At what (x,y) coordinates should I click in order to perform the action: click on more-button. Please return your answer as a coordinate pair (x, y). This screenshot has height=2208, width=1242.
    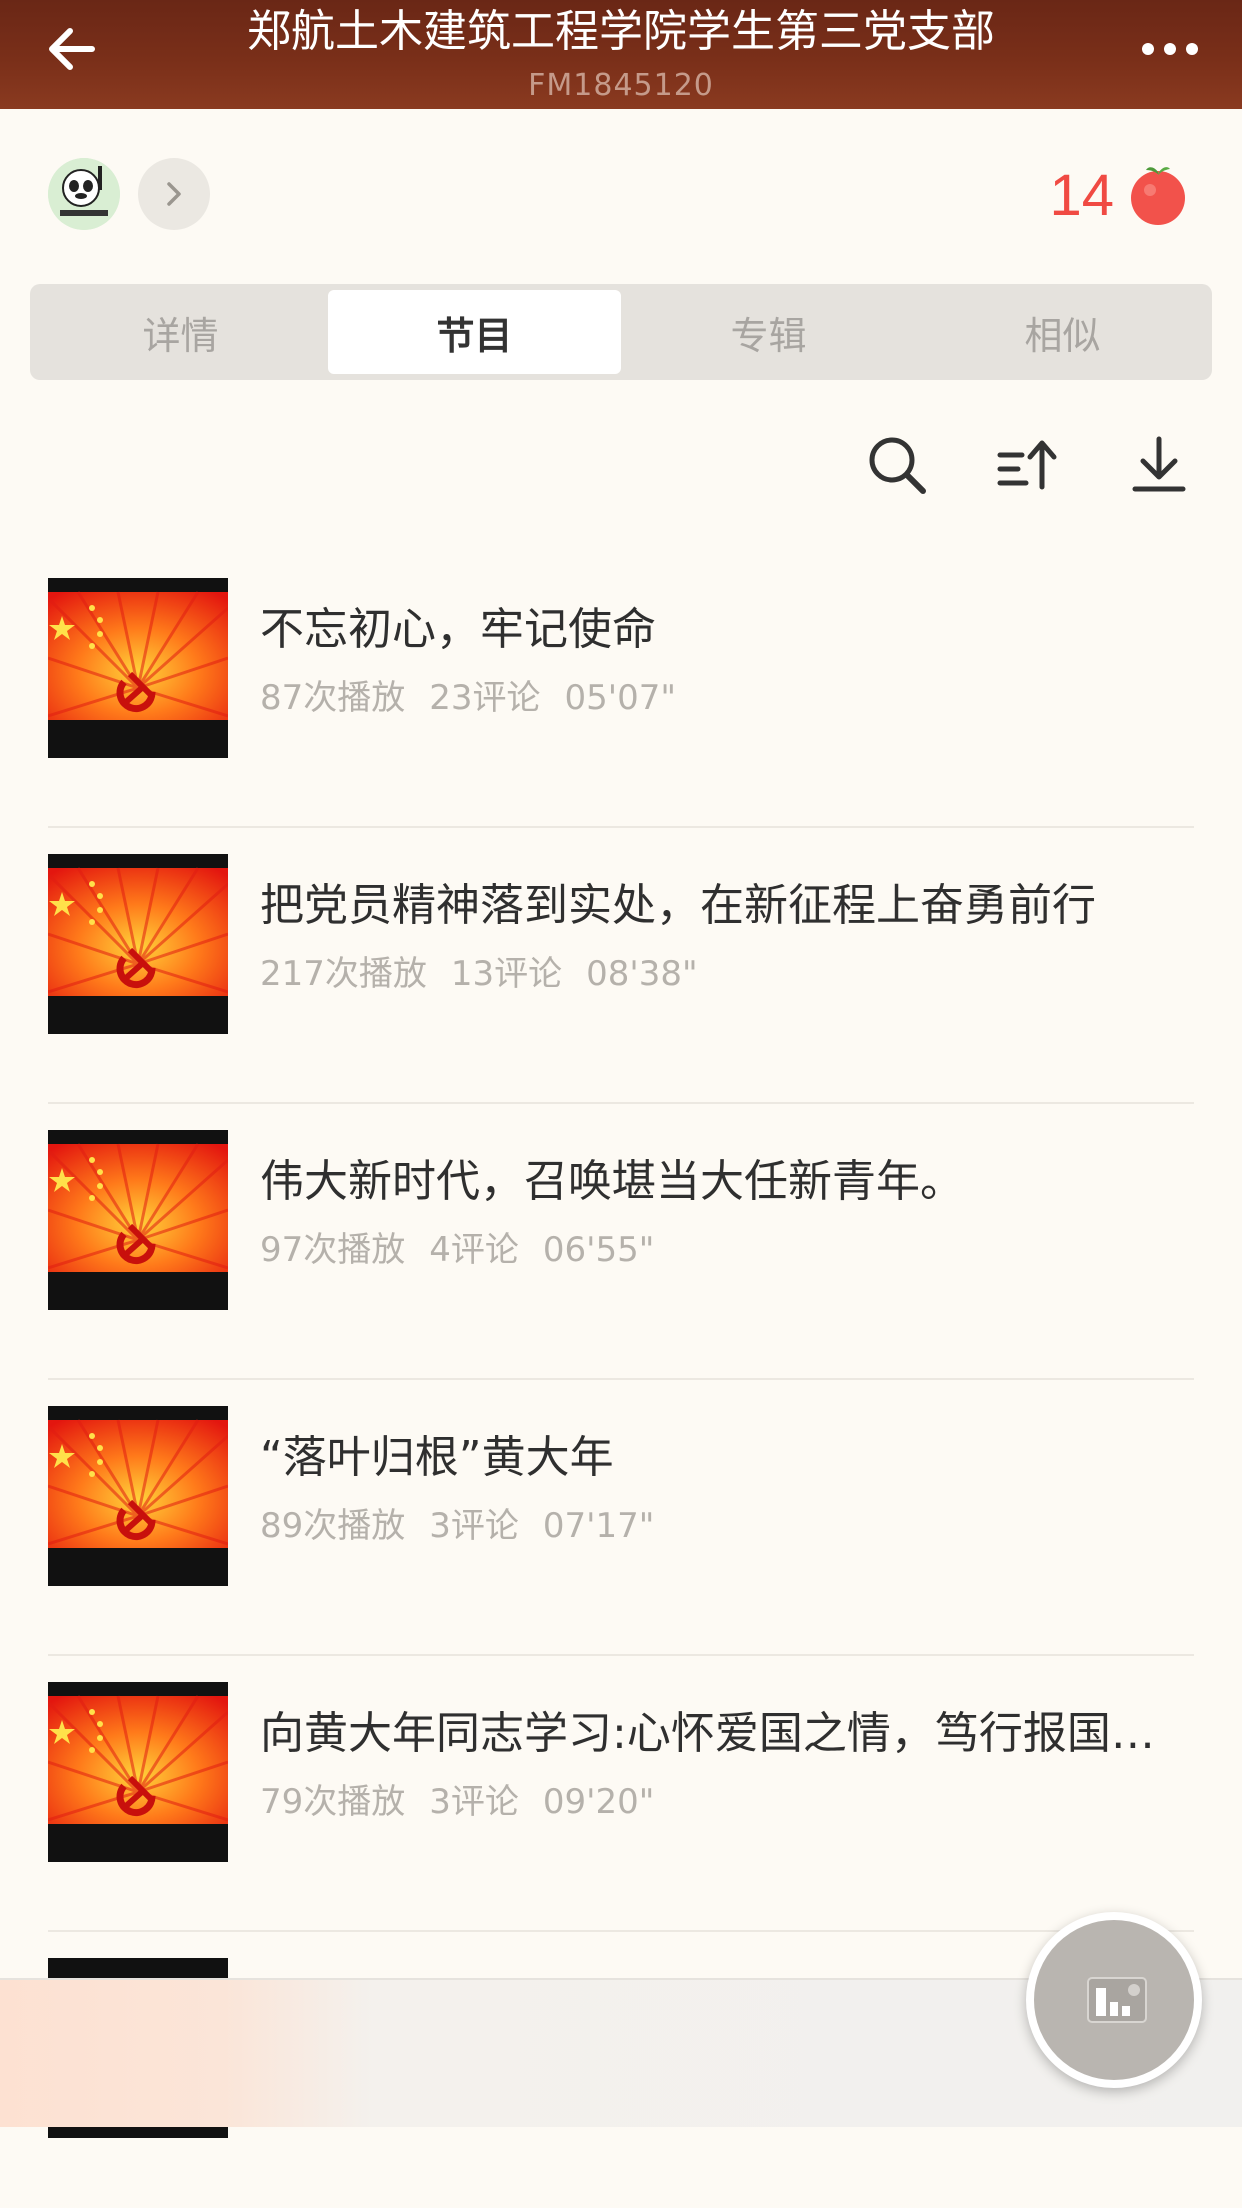
    Looking at the image, I should click on (1170, 49).